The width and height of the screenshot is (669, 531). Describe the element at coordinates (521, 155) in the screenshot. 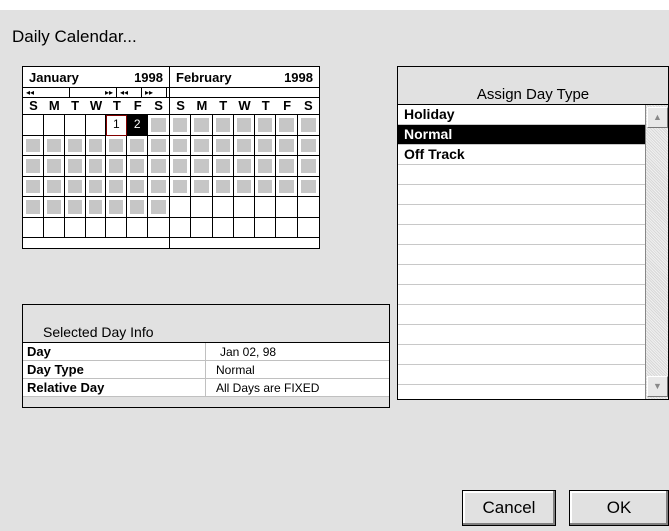

I see `list-item: Off Track` at that location.